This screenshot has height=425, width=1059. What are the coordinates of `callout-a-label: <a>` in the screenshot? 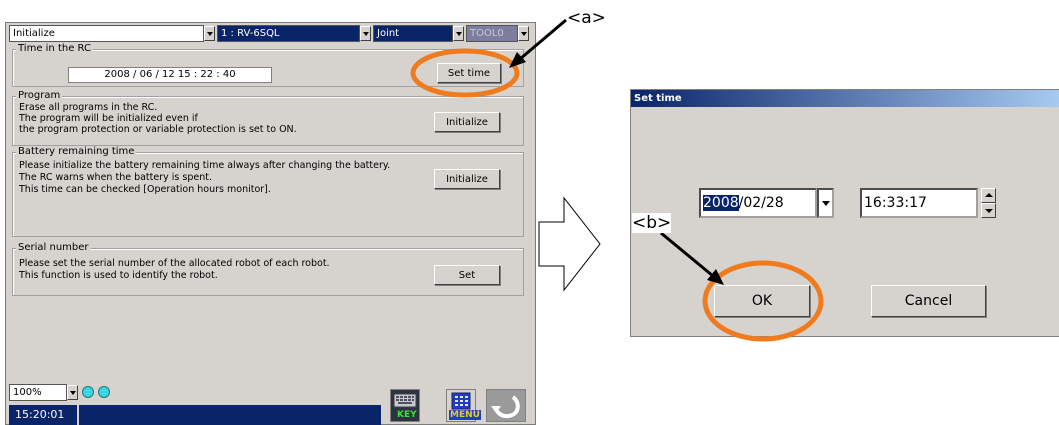 It's located at (586, 18).